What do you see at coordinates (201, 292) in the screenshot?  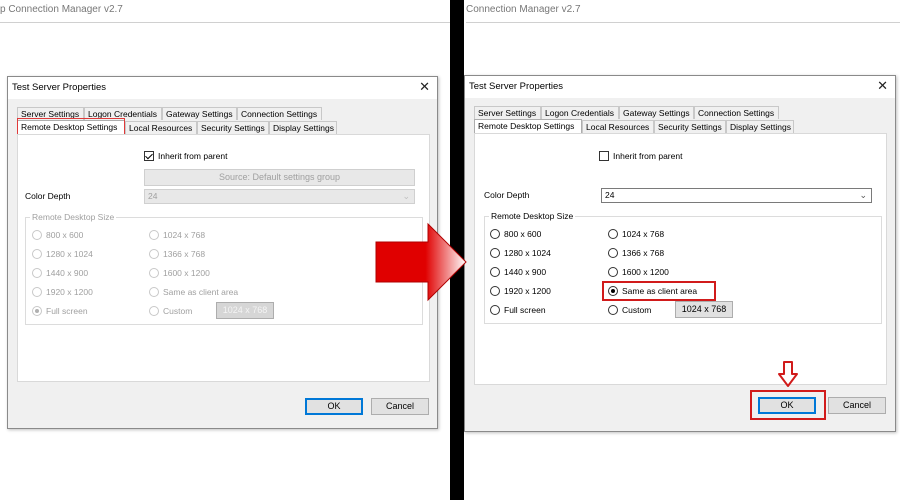 I see `label-same-as-client: Same as client area` at bounding box center [201, 292].